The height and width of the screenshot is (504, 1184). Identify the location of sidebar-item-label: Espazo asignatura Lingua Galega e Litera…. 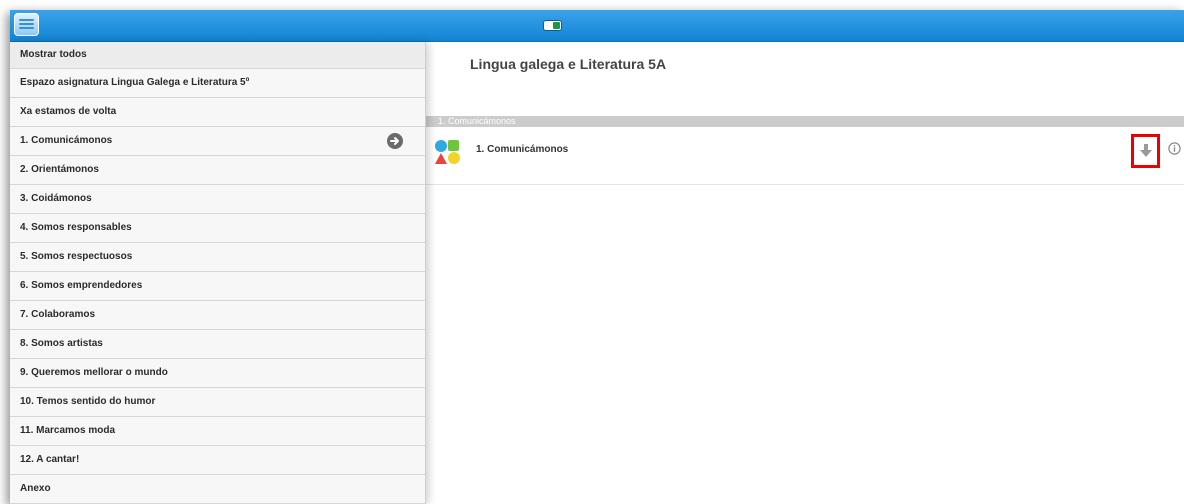
(135, 82).